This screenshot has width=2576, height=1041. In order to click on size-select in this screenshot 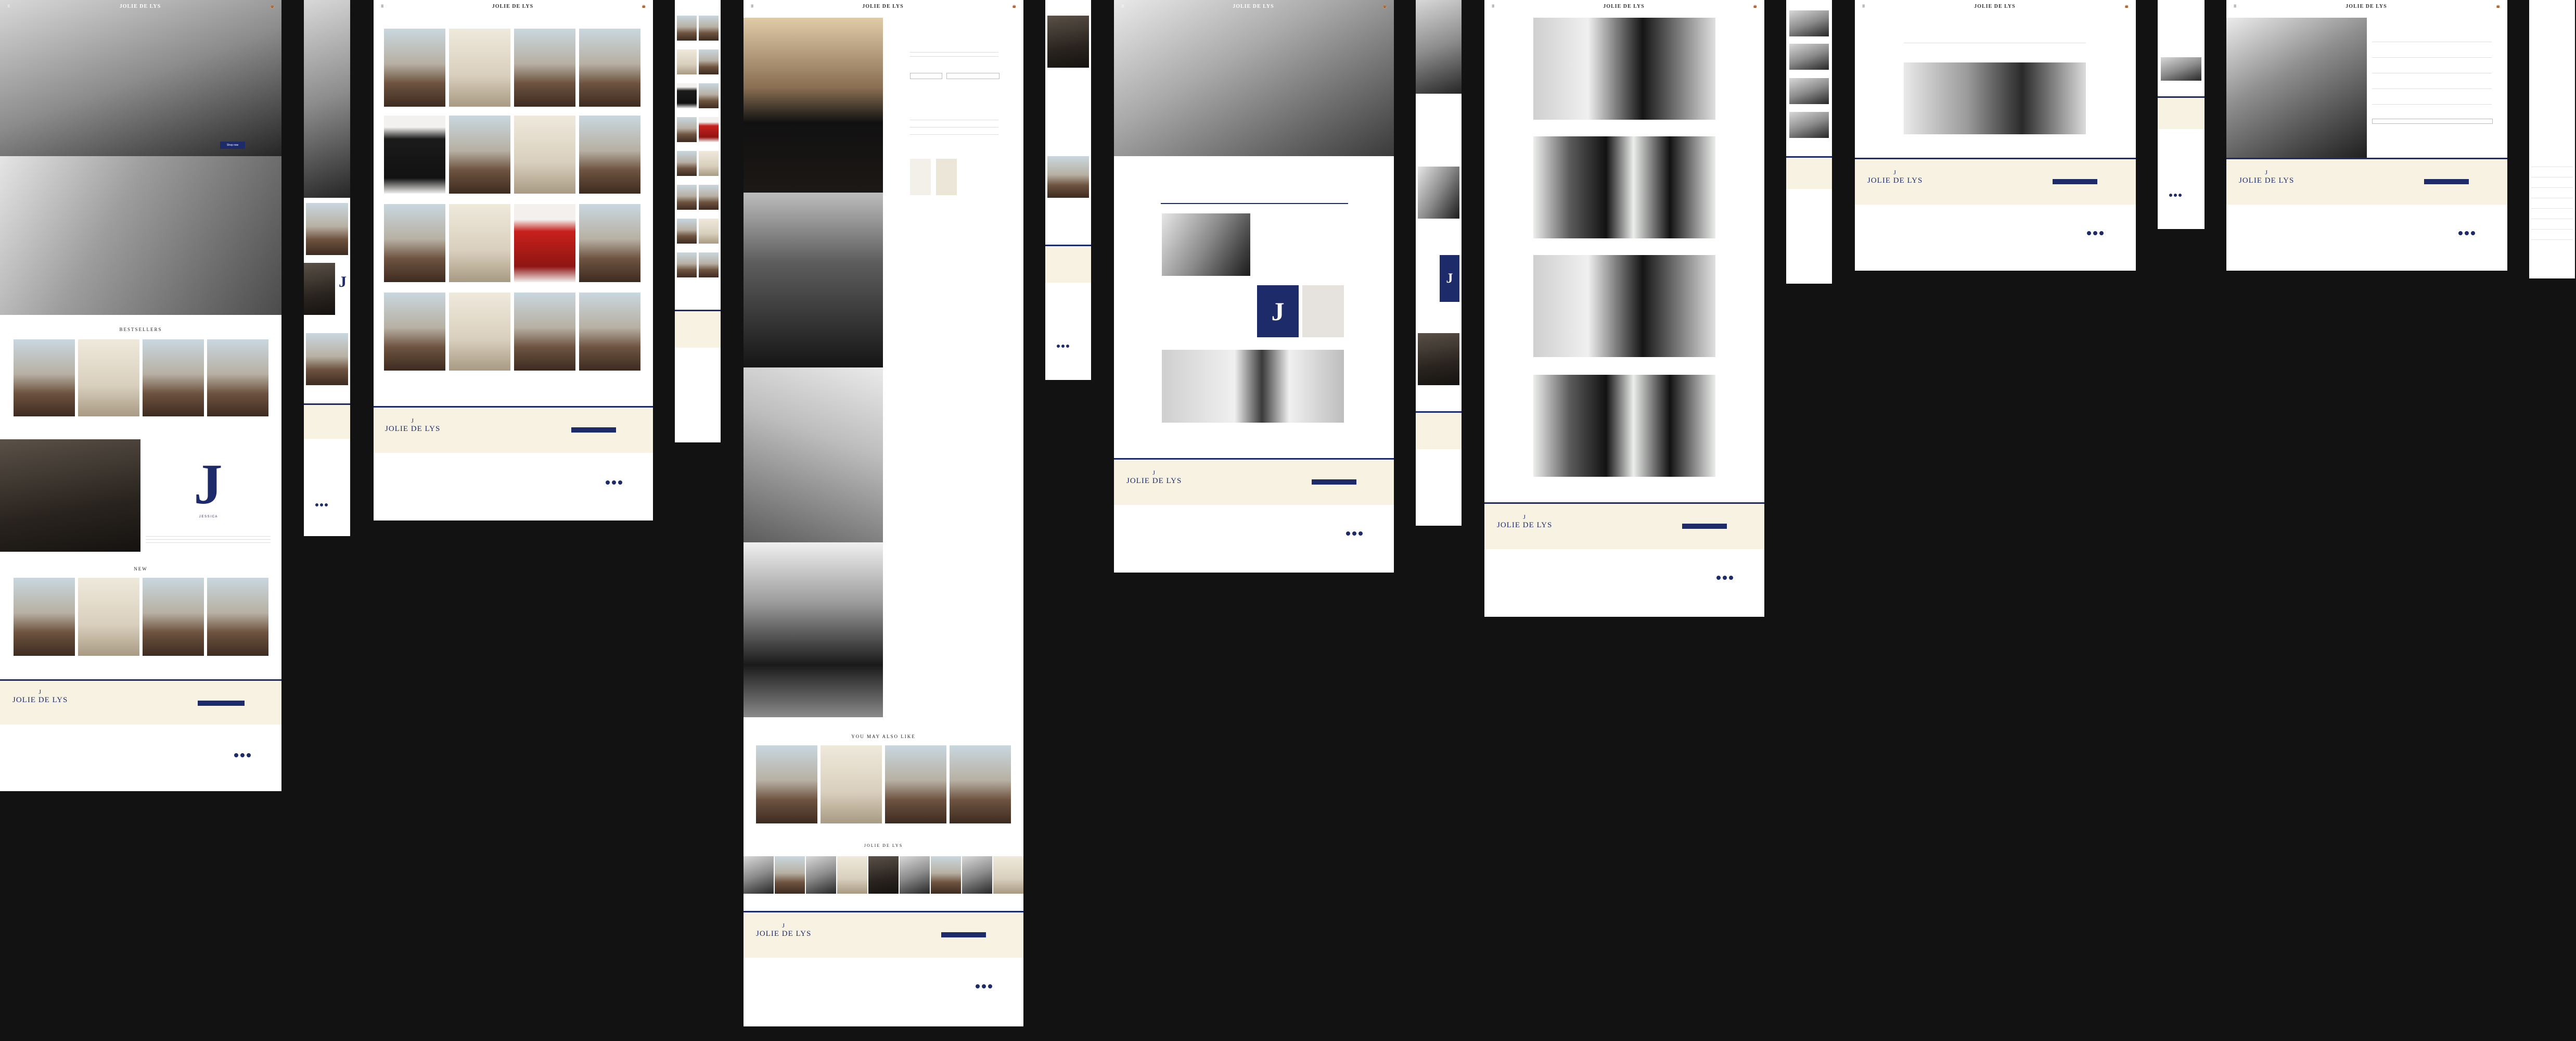, I will do `click(926, 76)`.